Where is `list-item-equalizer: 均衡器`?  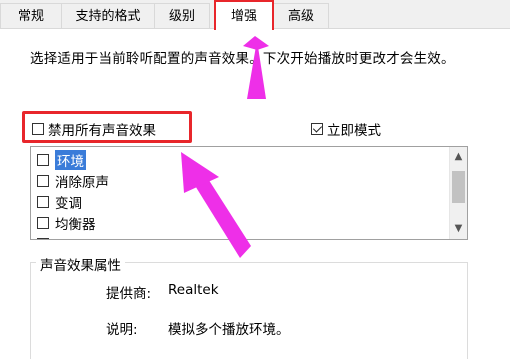 list-item-equalizer: 均衡器 is located at coordinates (66, 223).